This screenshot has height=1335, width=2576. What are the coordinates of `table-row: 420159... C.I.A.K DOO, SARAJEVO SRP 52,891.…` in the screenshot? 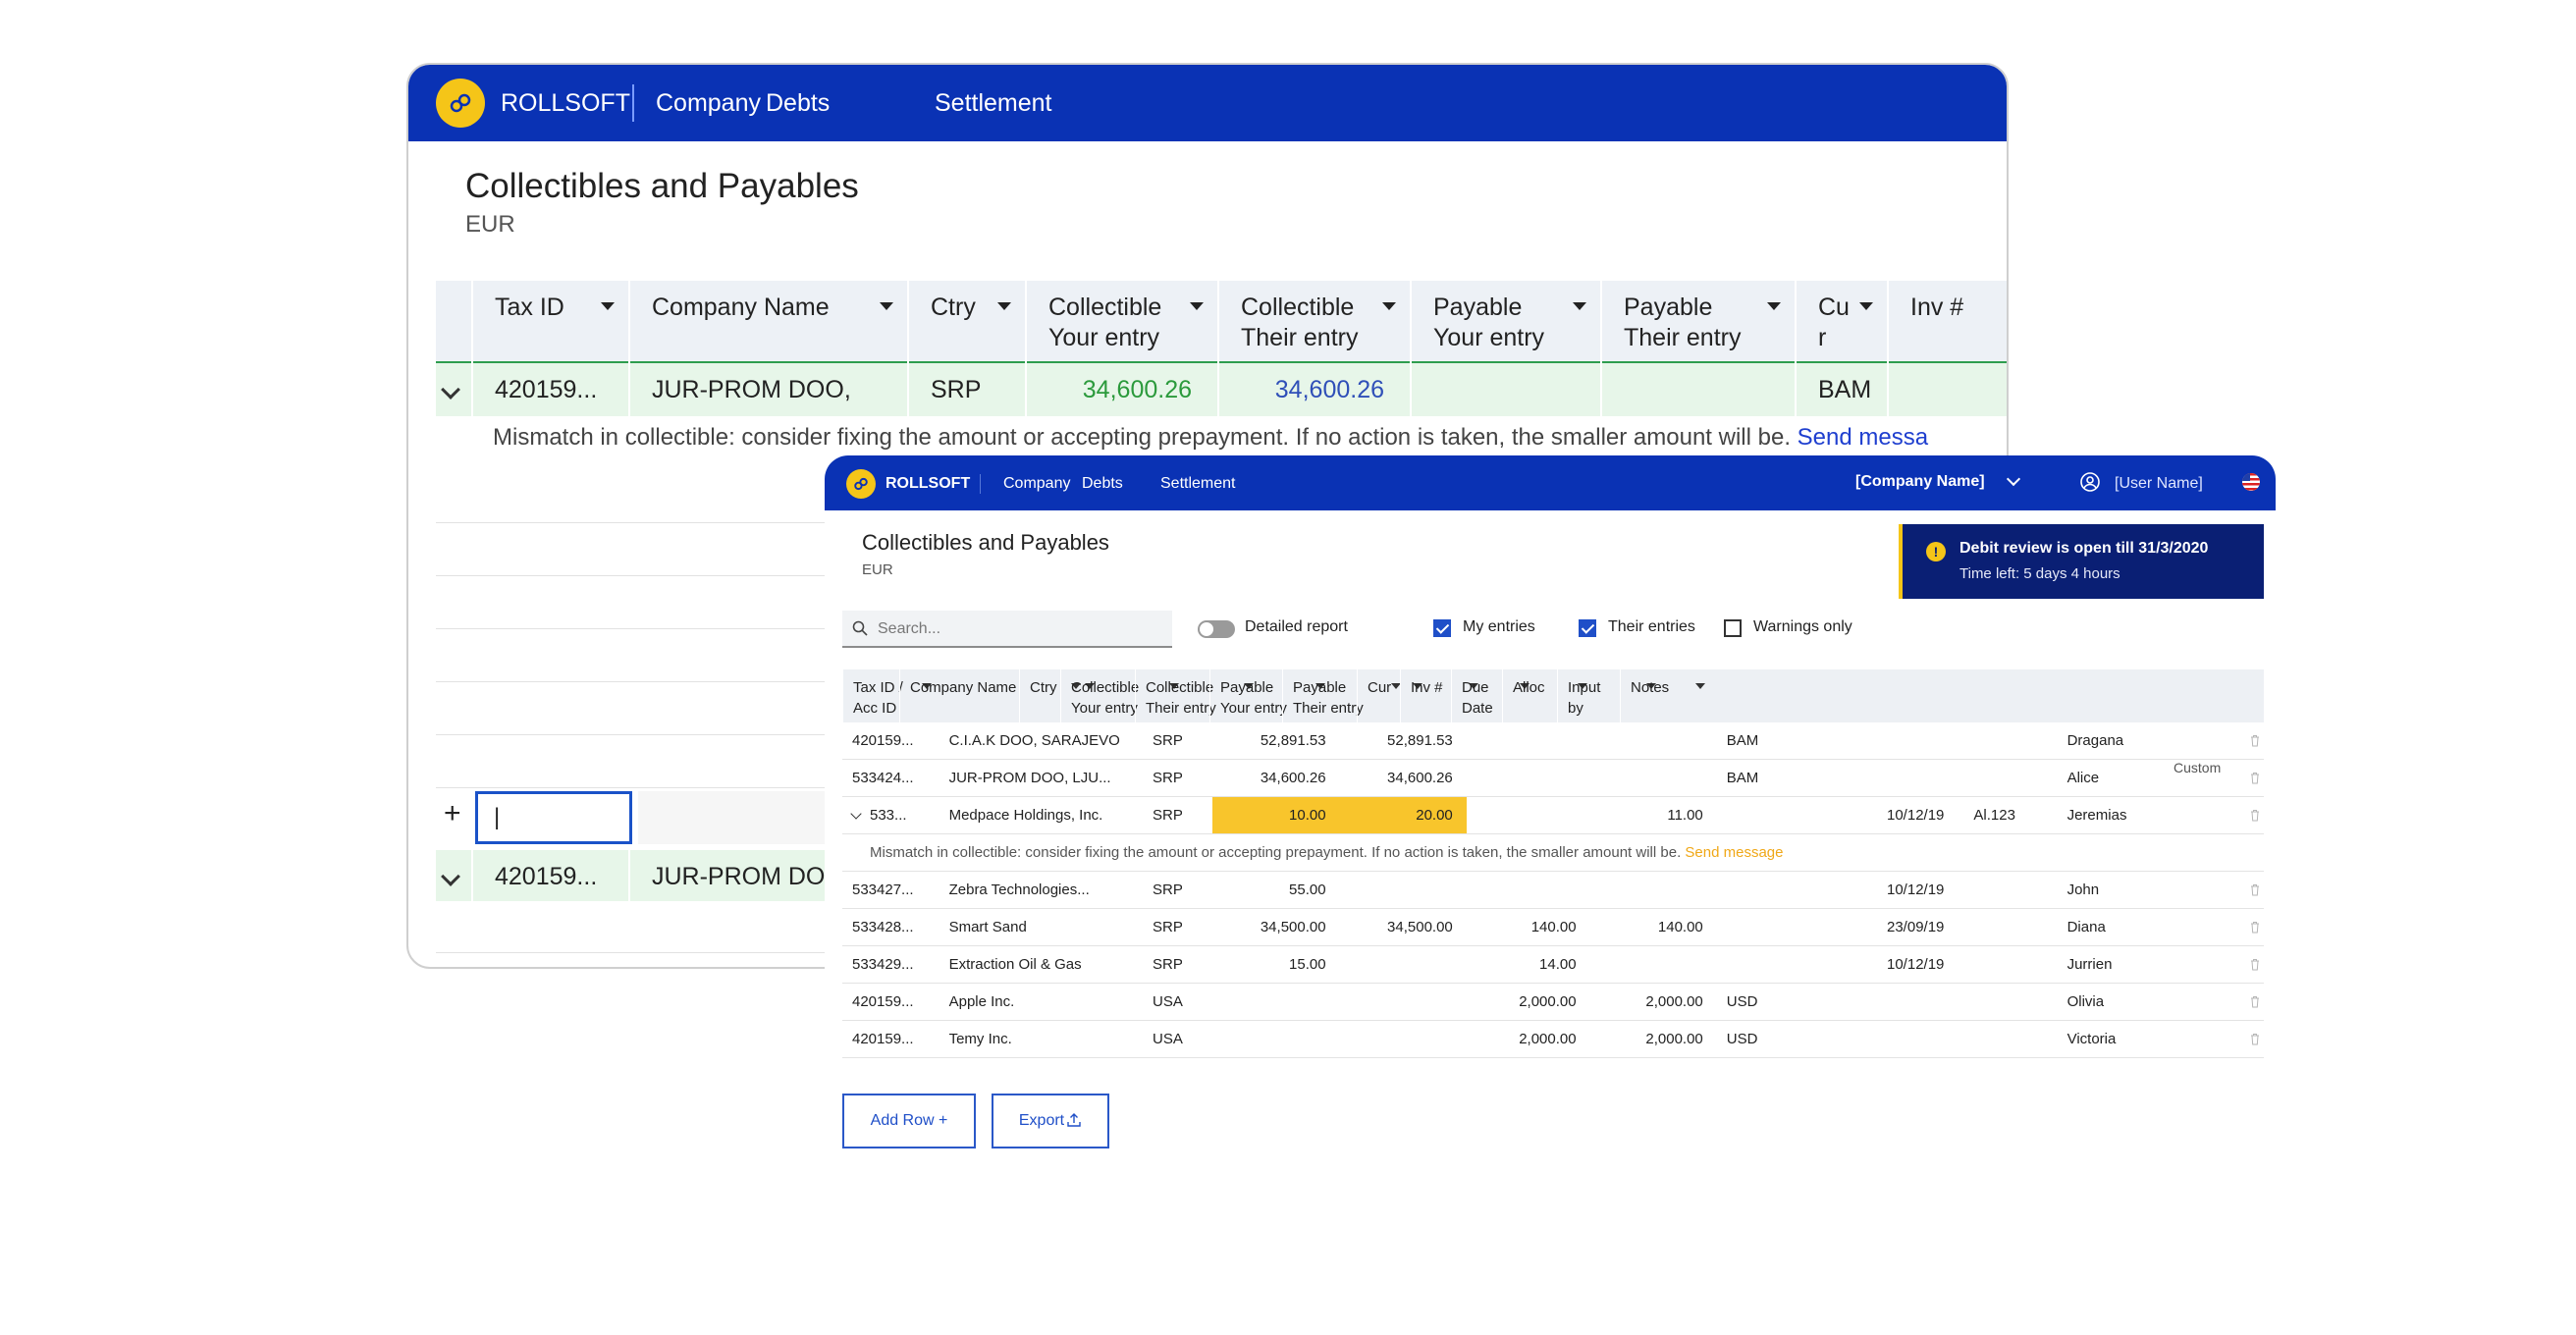 It's located at (1553, 741).